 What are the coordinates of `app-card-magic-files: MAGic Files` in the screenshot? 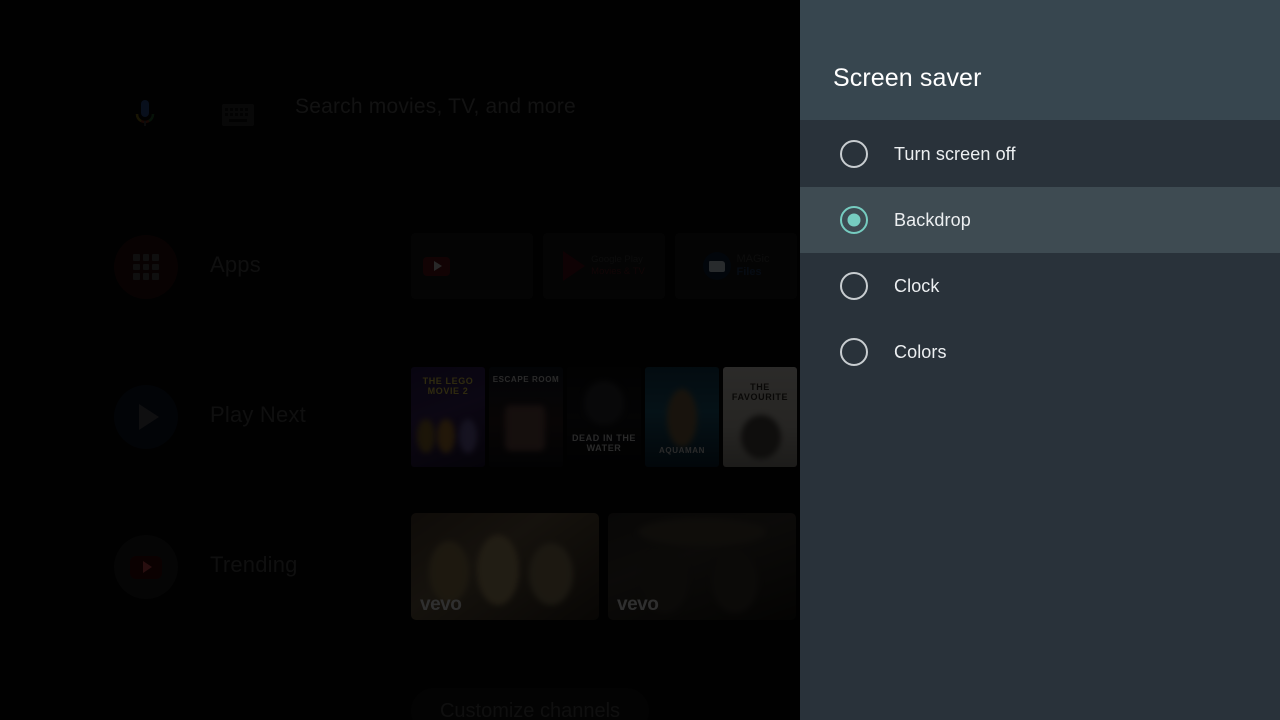 It's located at (736, 266).